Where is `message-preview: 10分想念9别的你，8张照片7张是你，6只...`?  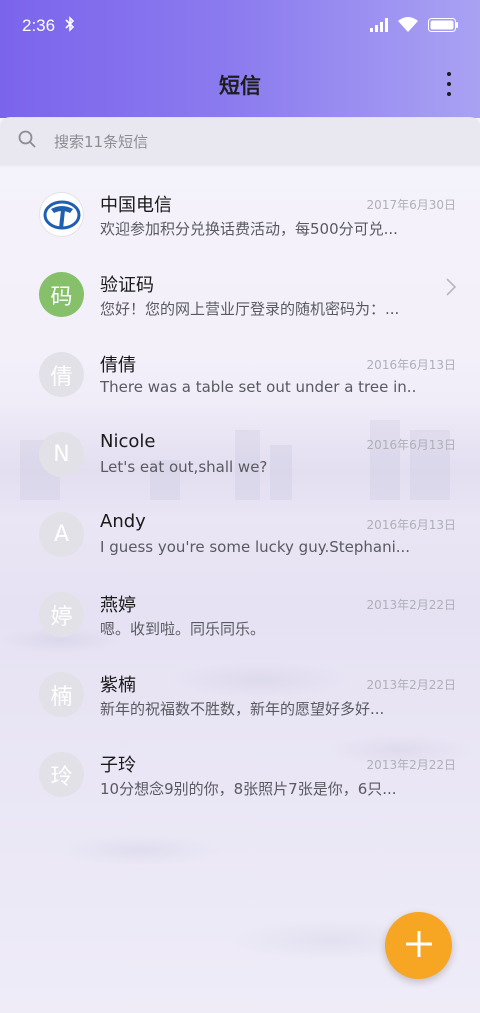 message-preview: 10分想念9别的你，8张照片7张是你，6只... is located at coordinates (248, 789).